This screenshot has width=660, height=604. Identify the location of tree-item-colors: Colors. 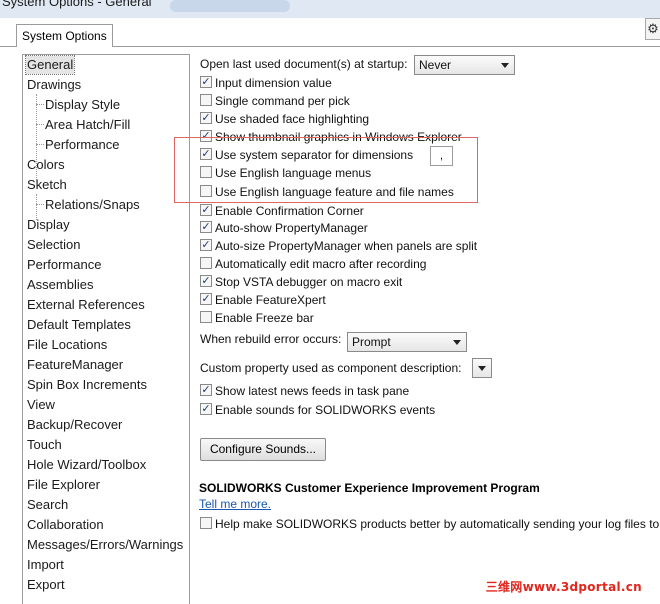
(46, 165).